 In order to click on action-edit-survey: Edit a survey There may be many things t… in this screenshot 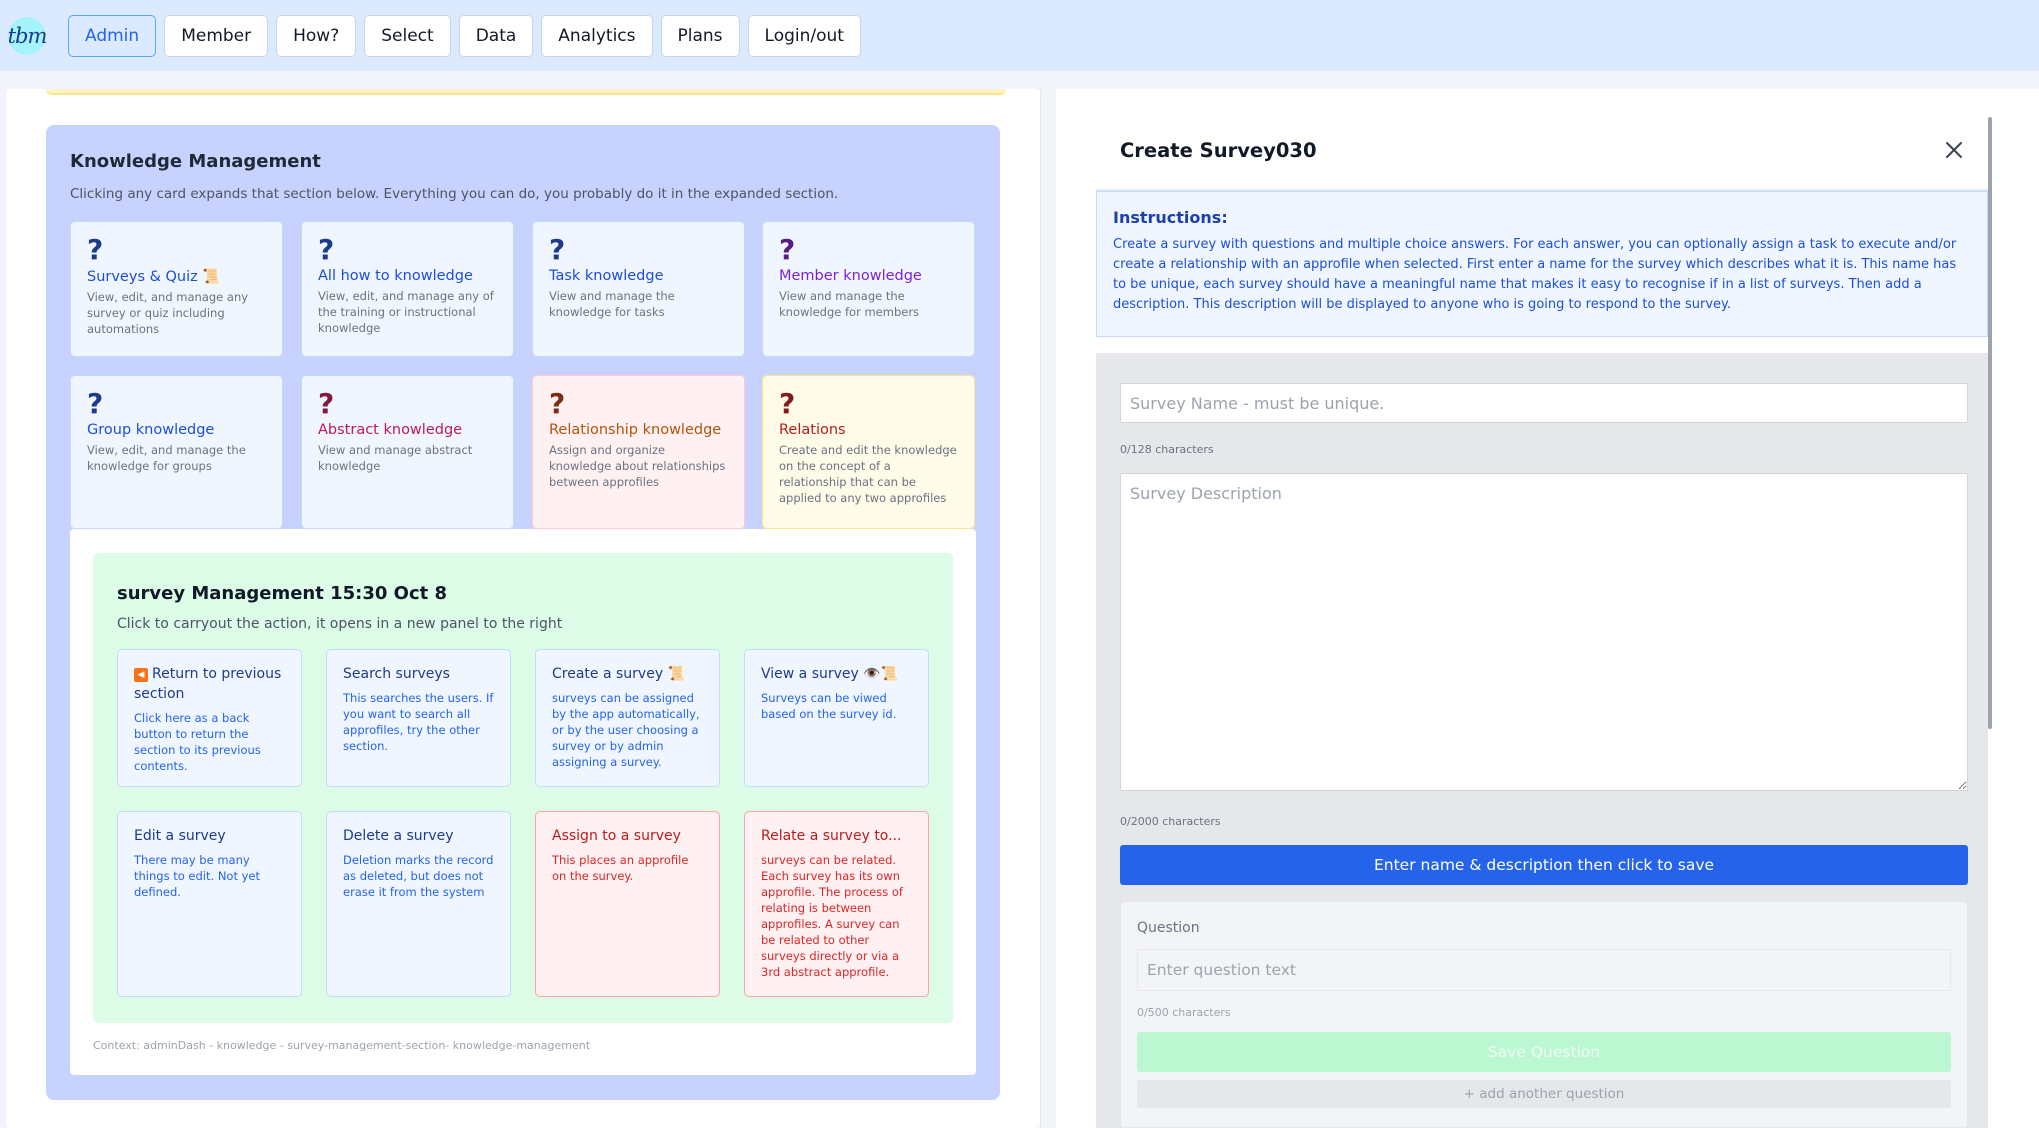, I will do `click(209, 904)`.